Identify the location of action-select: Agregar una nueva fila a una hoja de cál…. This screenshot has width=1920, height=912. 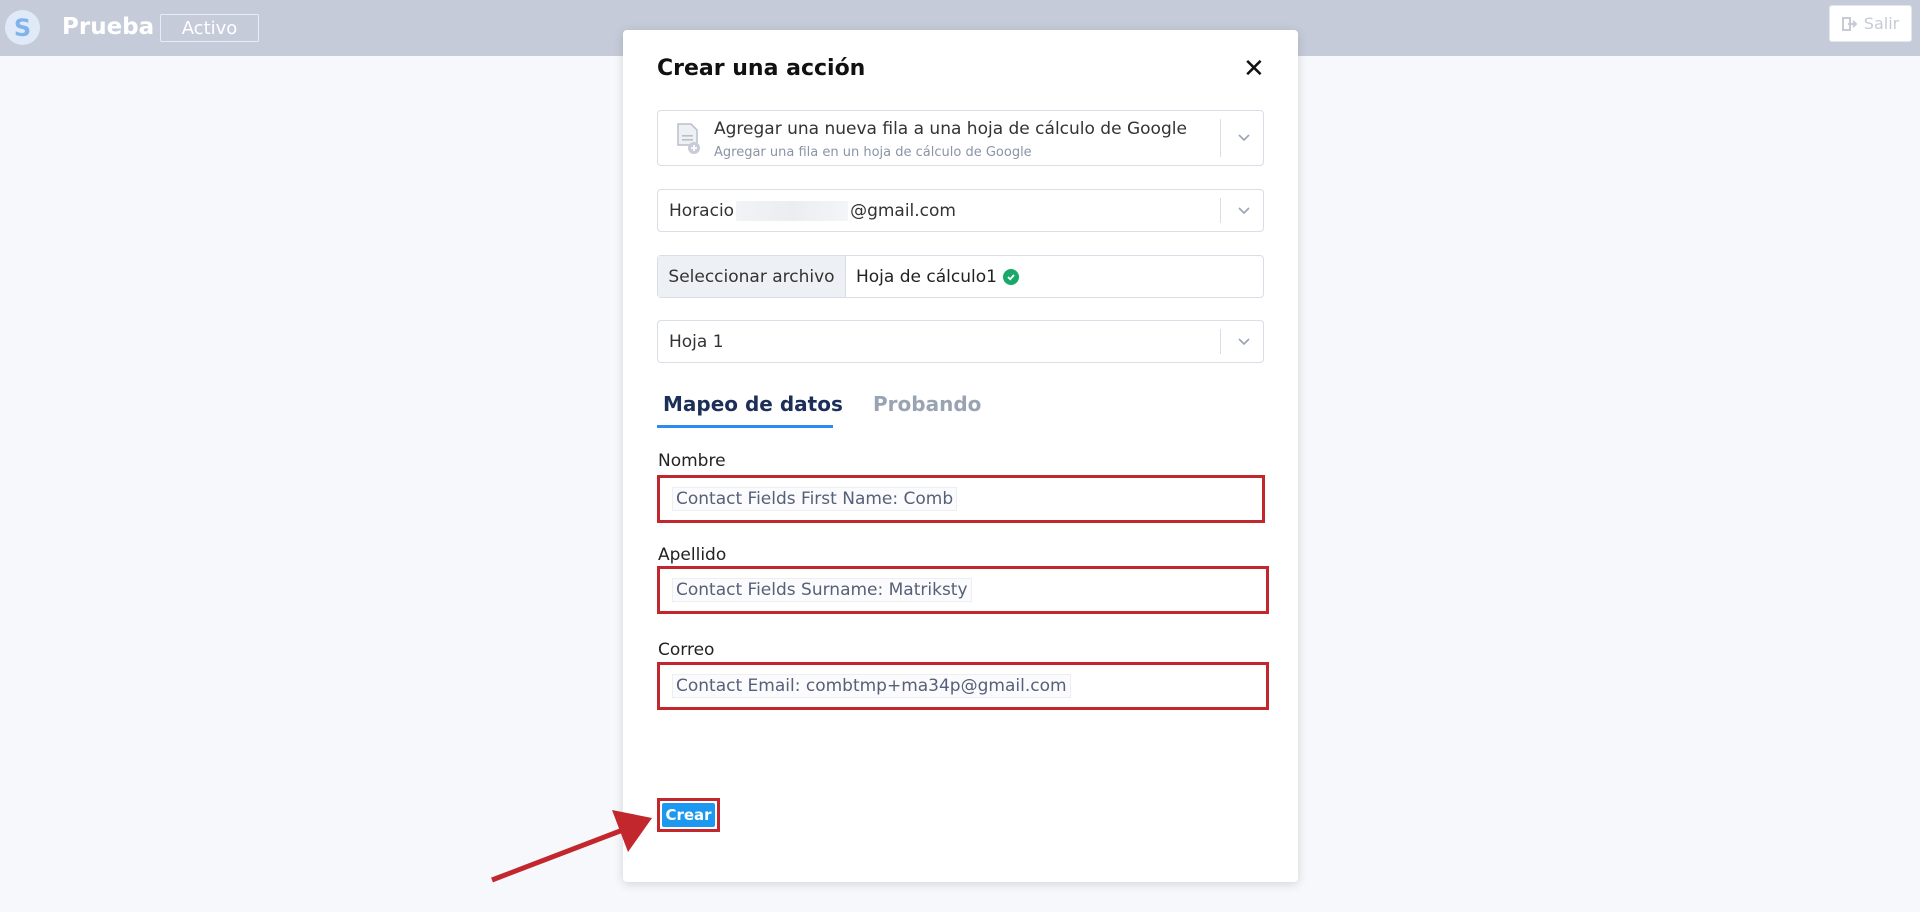
(960, 138).